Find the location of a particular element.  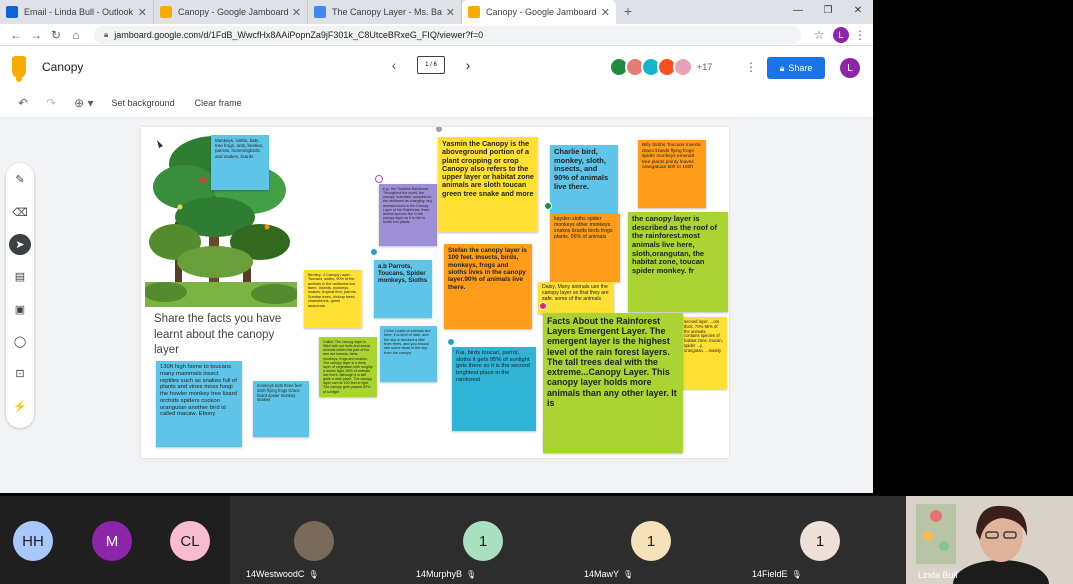

presenter-name: Linda Bull is located at coordinates (938, 575).